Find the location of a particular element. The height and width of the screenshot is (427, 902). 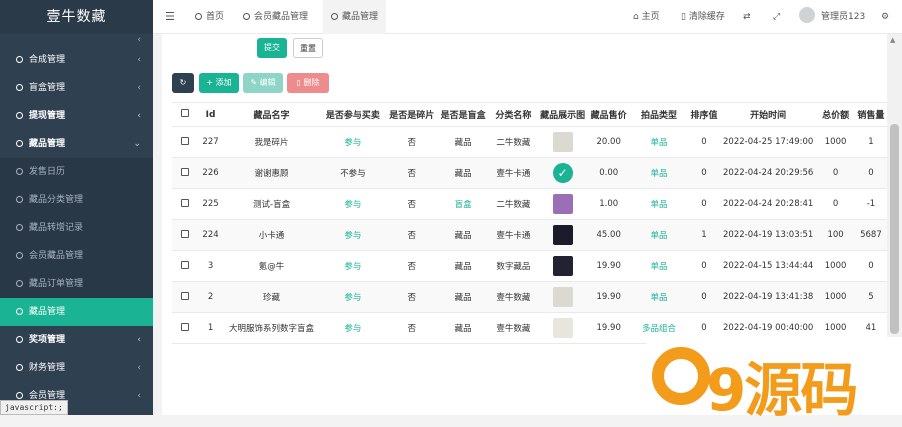

sidebar-item-finance: 财务管理 ‹ is located at coordinates (76, 368).